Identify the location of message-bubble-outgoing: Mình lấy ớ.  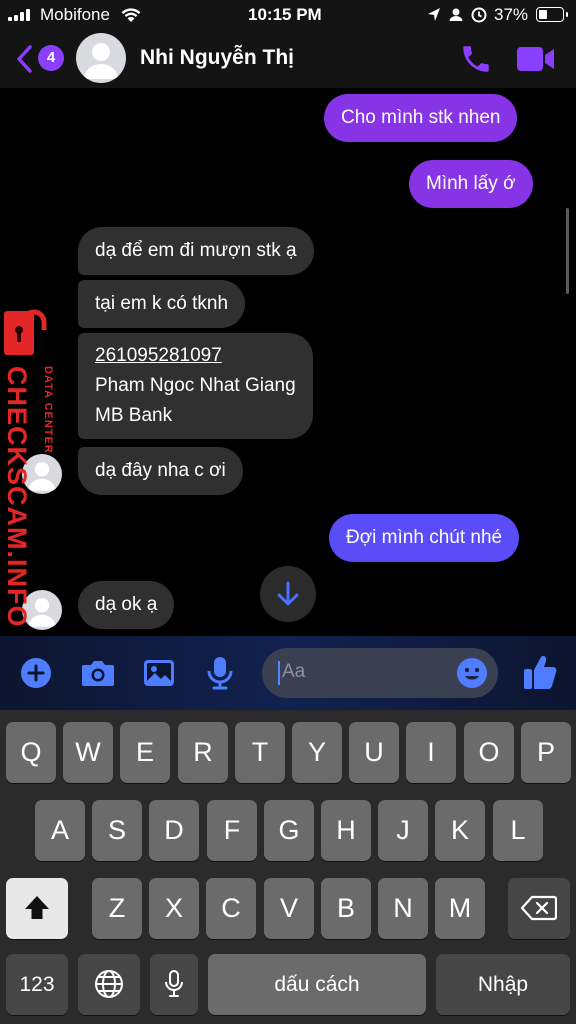
(471, 184).